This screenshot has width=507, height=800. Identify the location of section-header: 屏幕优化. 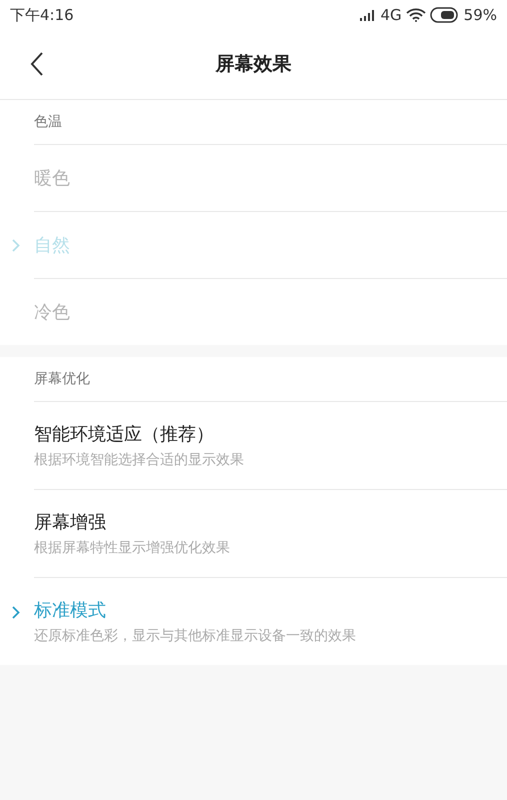
(62, 379).